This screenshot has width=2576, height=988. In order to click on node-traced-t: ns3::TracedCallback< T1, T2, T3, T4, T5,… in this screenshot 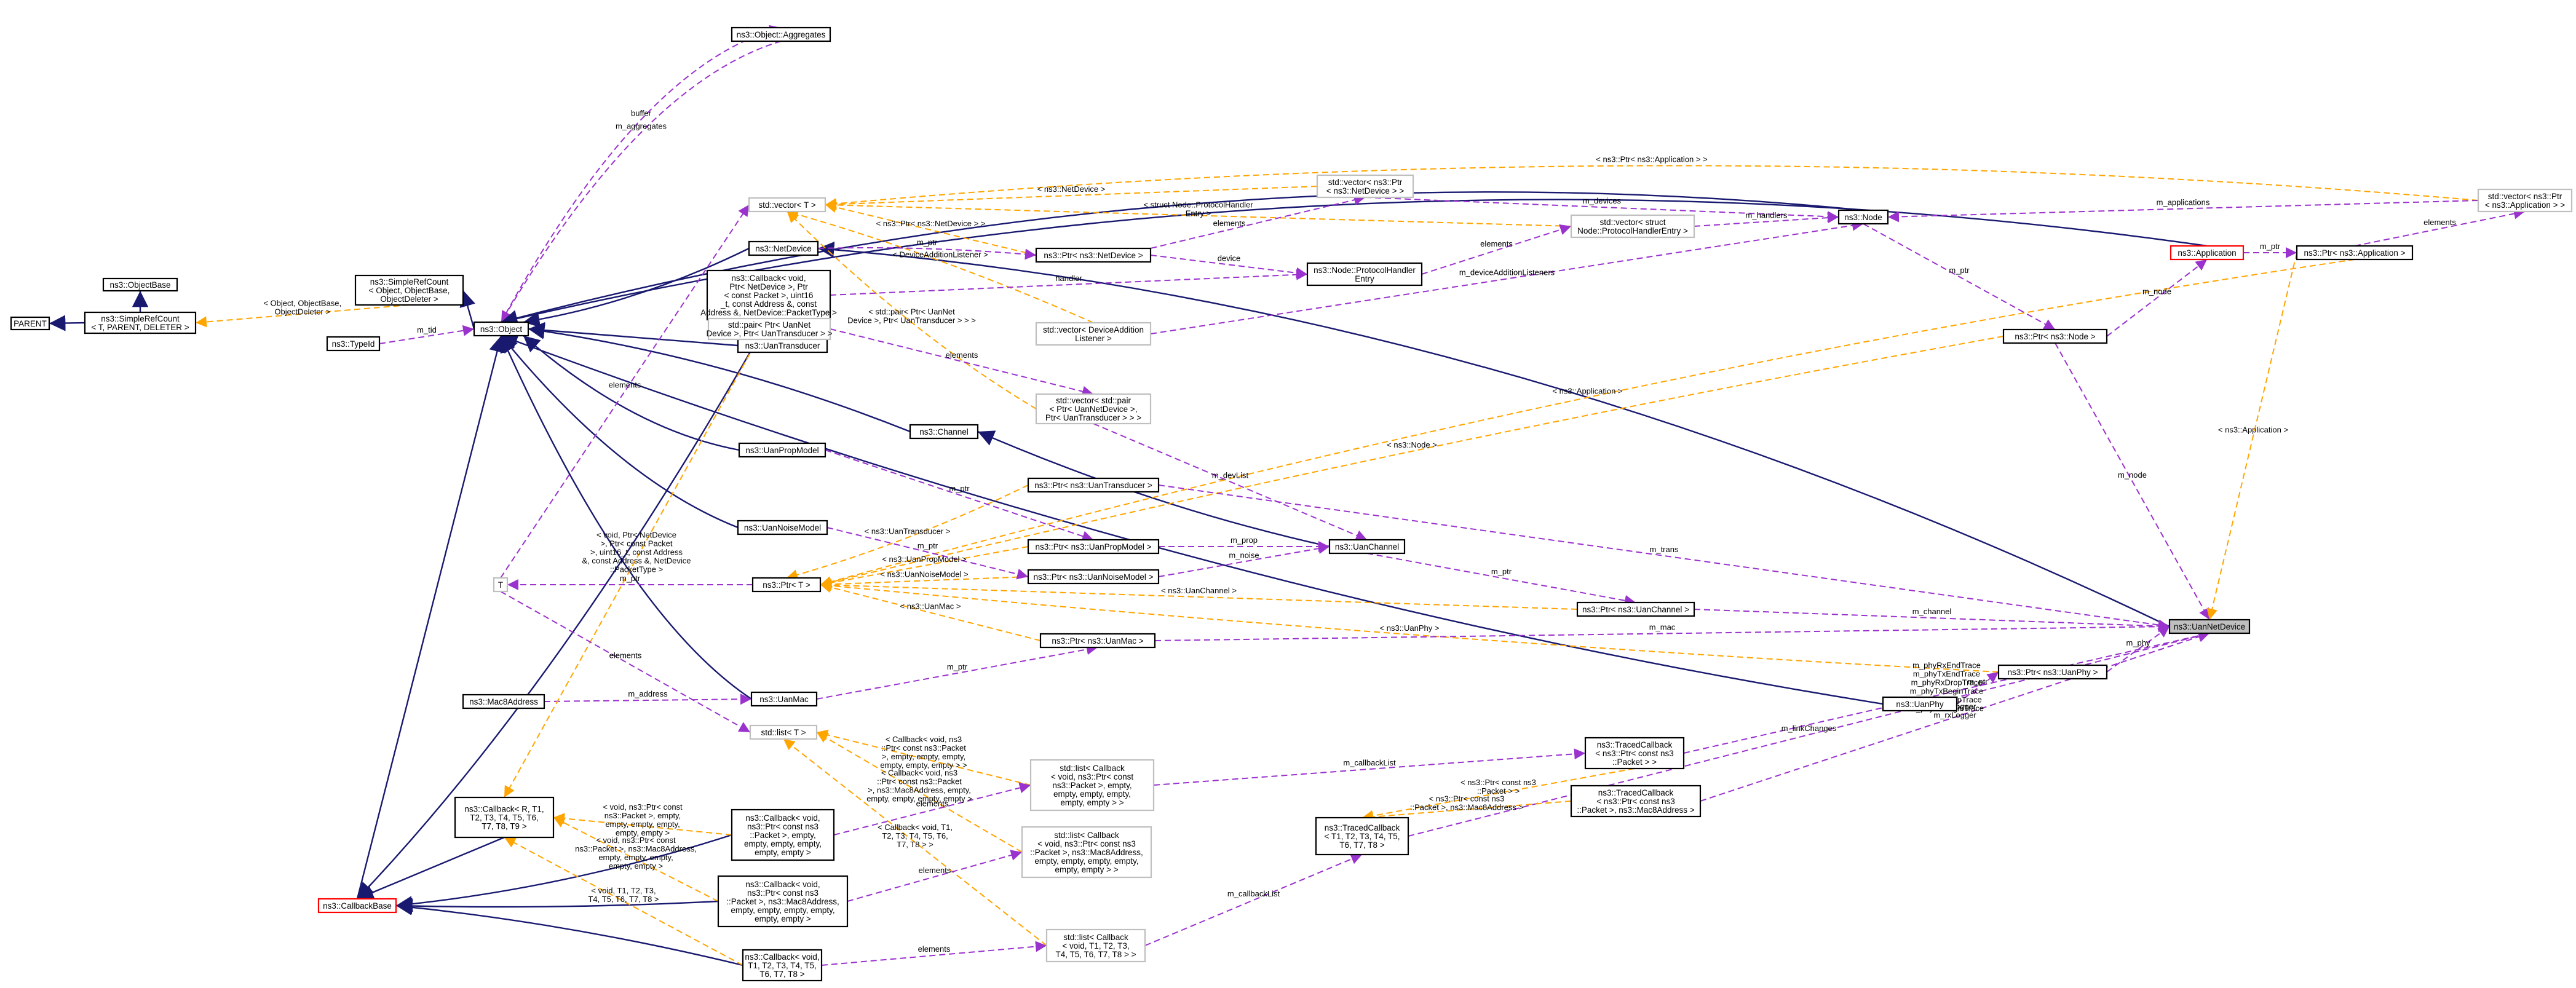, I will do `click(1362, 836)`.